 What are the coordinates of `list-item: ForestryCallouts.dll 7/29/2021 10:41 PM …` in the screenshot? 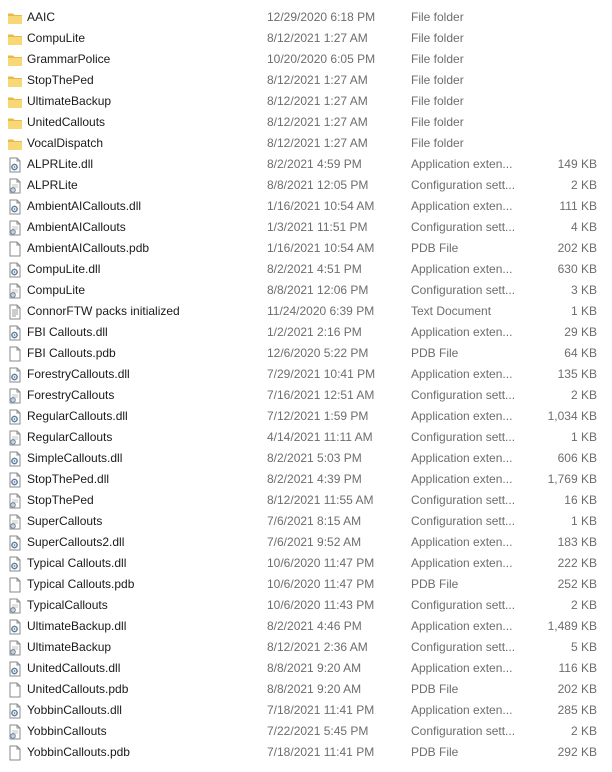 It's located at (306, 374).